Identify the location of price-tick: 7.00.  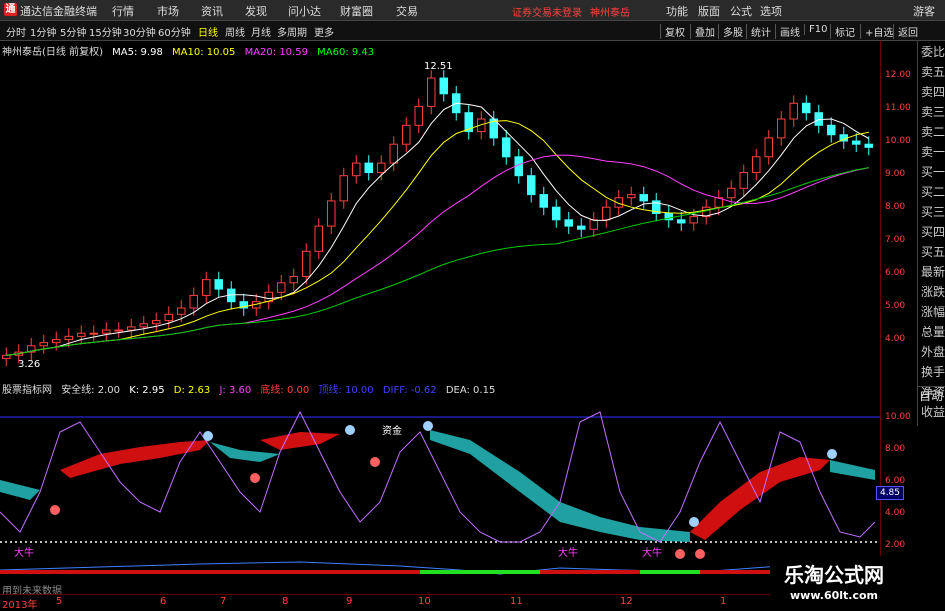
(895, 240).